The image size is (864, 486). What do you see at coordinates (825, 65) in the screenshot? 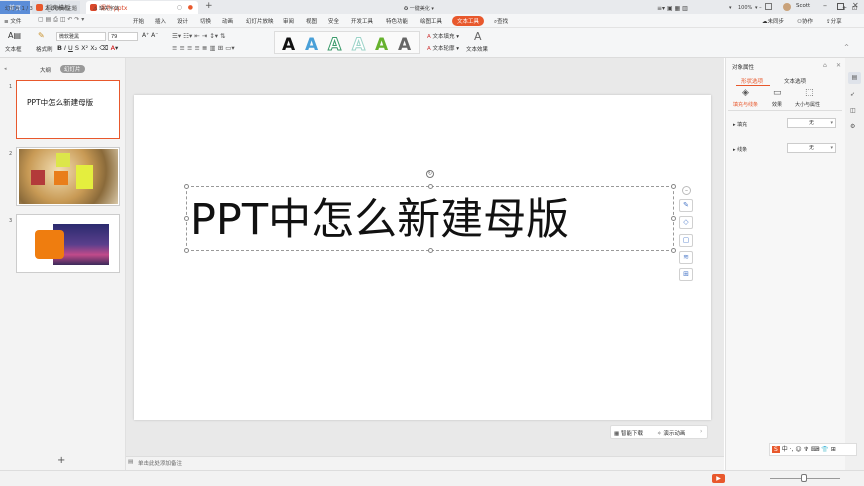
I see `pin-panel-icon: ⌂` at bounding box center [825, 65].